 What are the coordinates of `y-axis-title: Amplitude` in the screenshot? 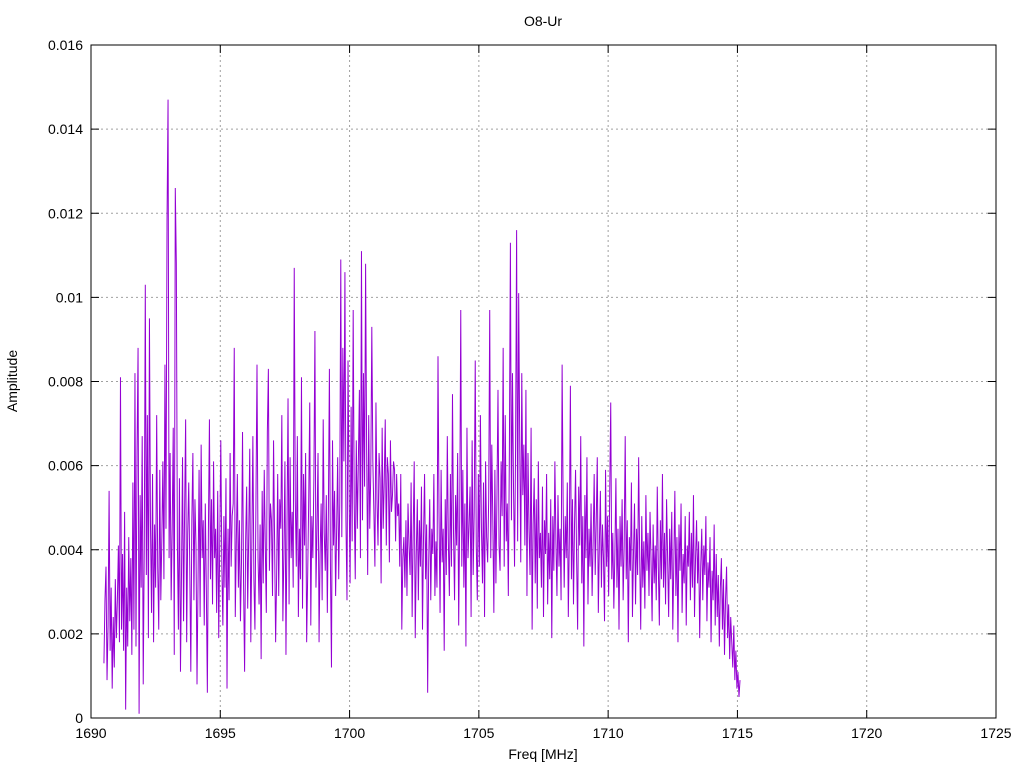 It's located at (12, 381).